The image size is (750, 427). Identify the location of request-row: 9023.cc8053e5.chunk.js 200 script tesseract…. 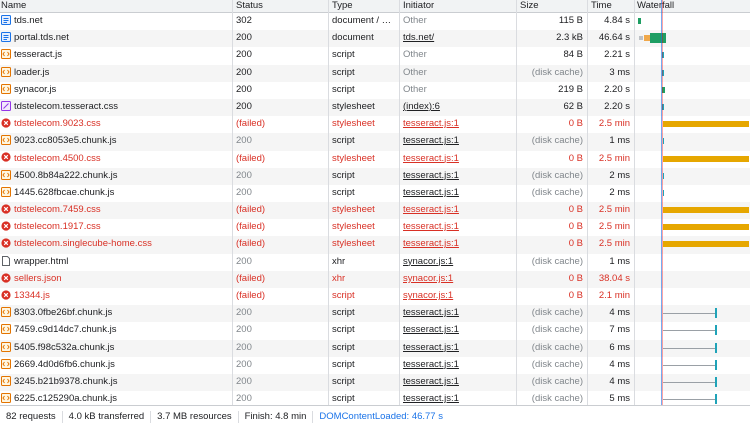
(375, 142).